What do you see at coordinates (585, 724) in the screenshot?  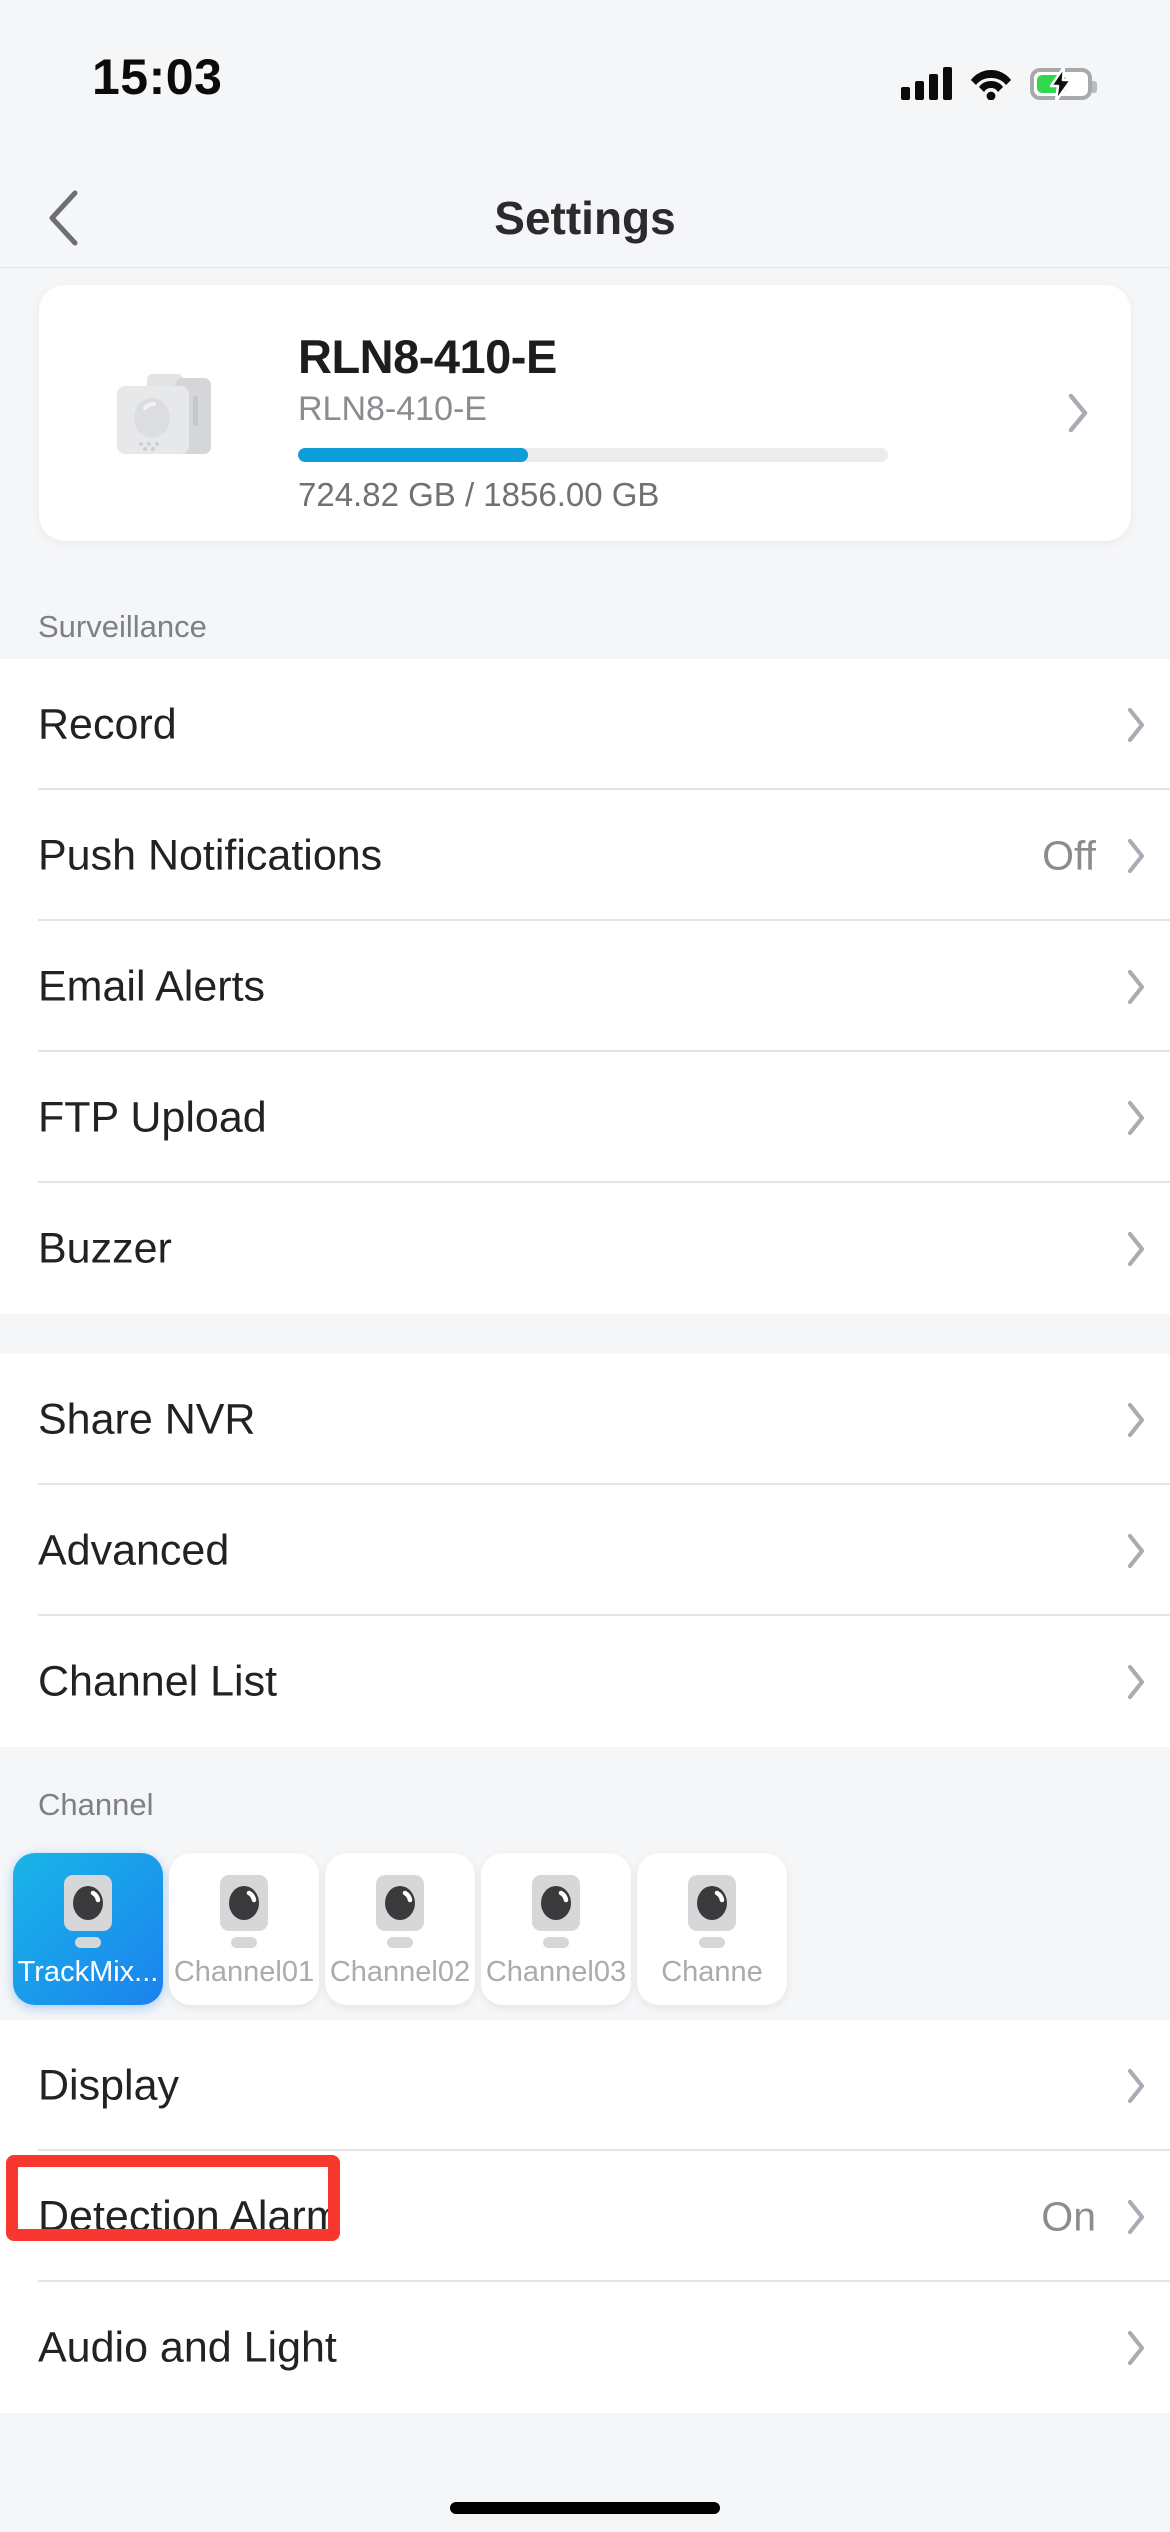 I see `settings-row-record: Record` at bounding box center [585, 724].